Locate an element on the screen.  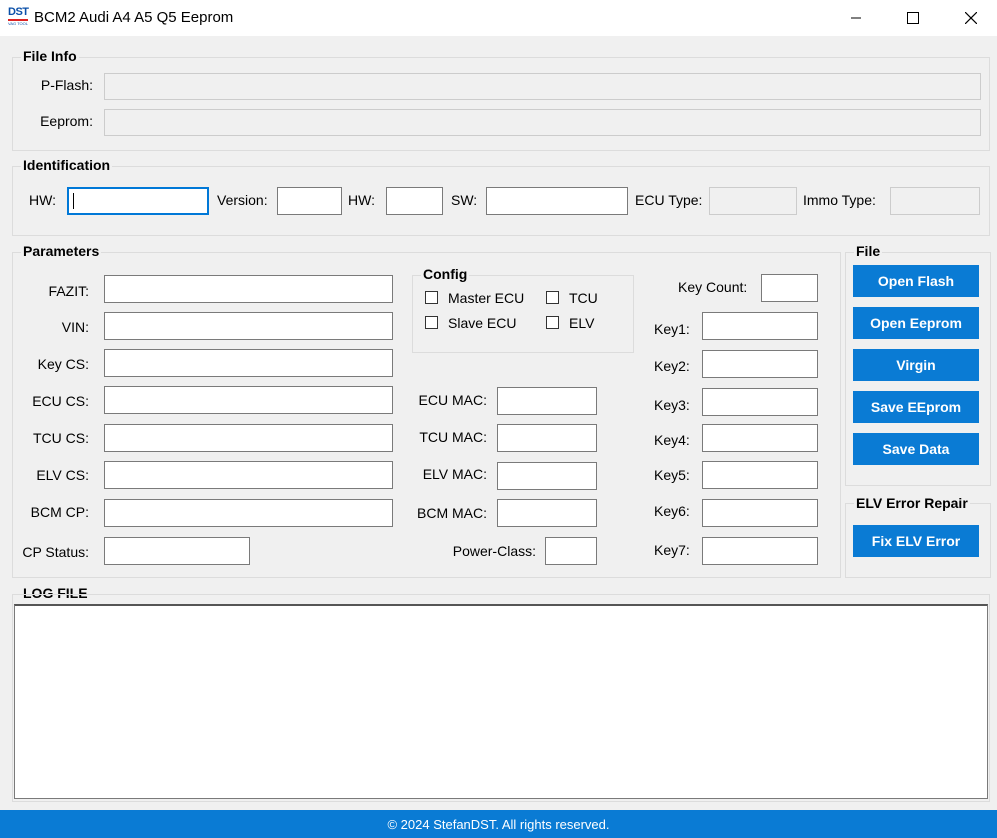
bcm-cp-label: BCM CP: is located at coordinates (59, 512).